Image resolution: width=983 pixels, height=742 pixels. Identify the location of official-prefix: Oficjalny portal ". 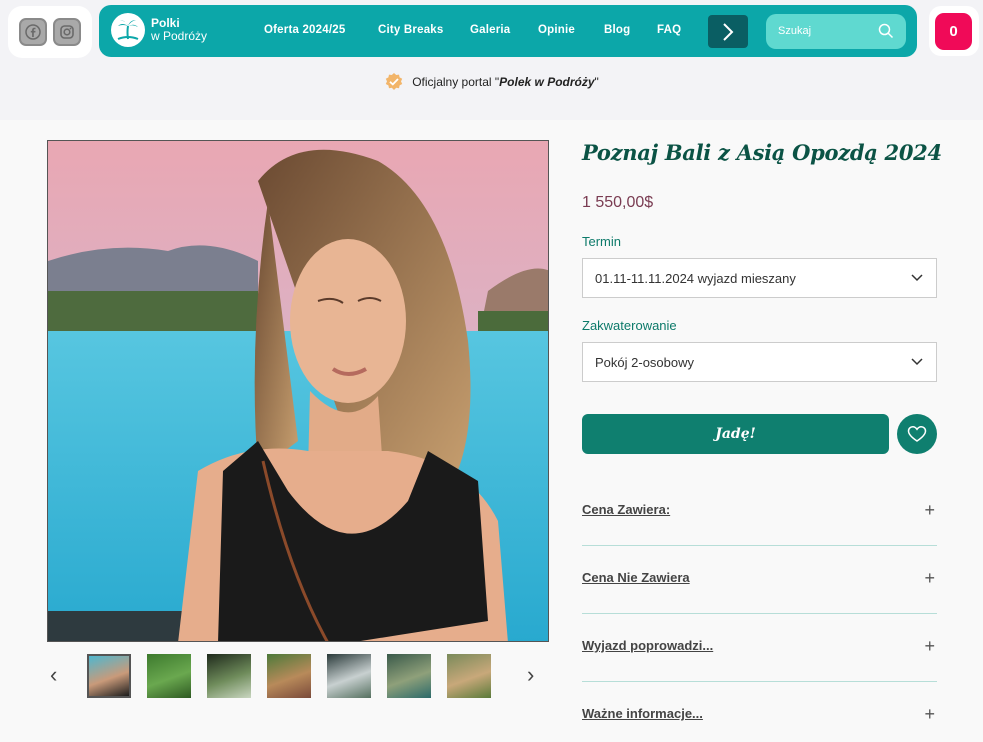
(456, 82).